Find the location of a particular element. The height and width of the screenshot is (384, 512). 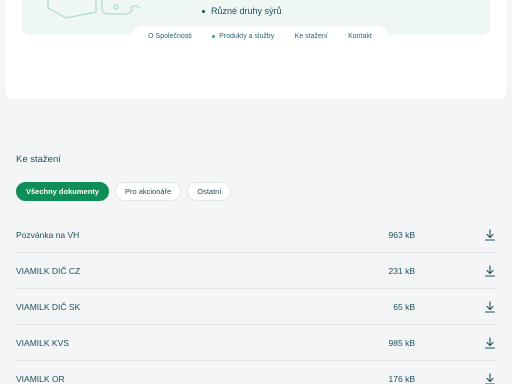

document-name: VIAMILK KVS is located at coordinates (42, 342).